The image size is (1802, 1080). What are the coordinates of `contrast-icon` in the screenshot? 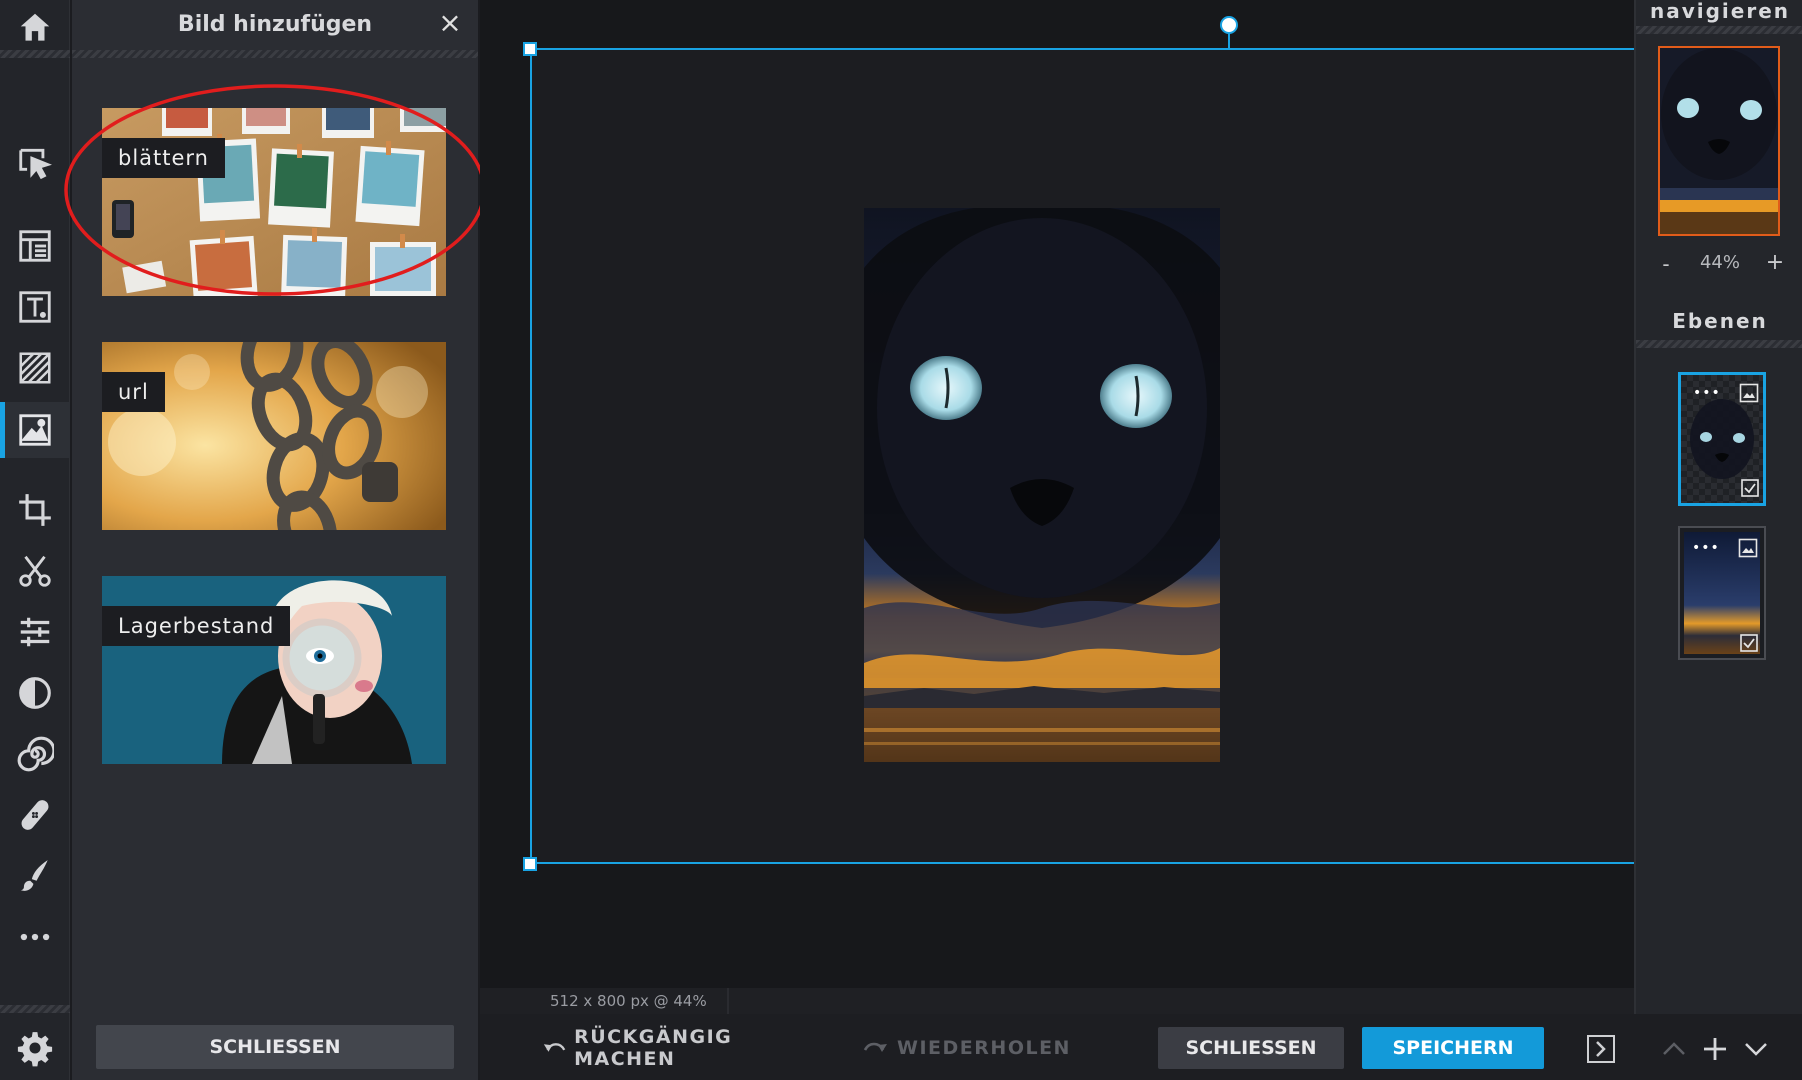 It's located at (35, 693).